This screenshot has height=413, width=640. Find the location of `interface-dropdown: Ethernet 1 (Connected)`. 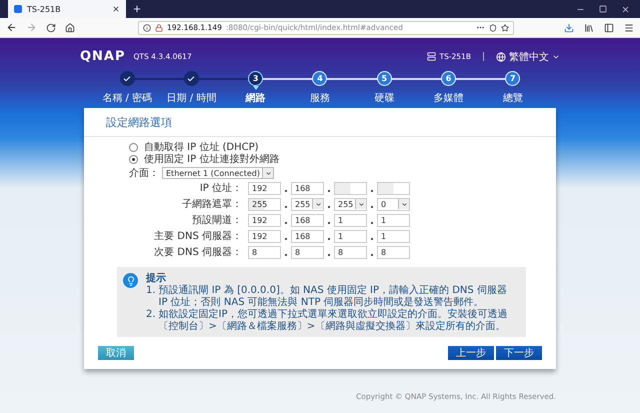

interface-dropdown: Ethernet 1 (Connected) is located at coordinates (218, 173).